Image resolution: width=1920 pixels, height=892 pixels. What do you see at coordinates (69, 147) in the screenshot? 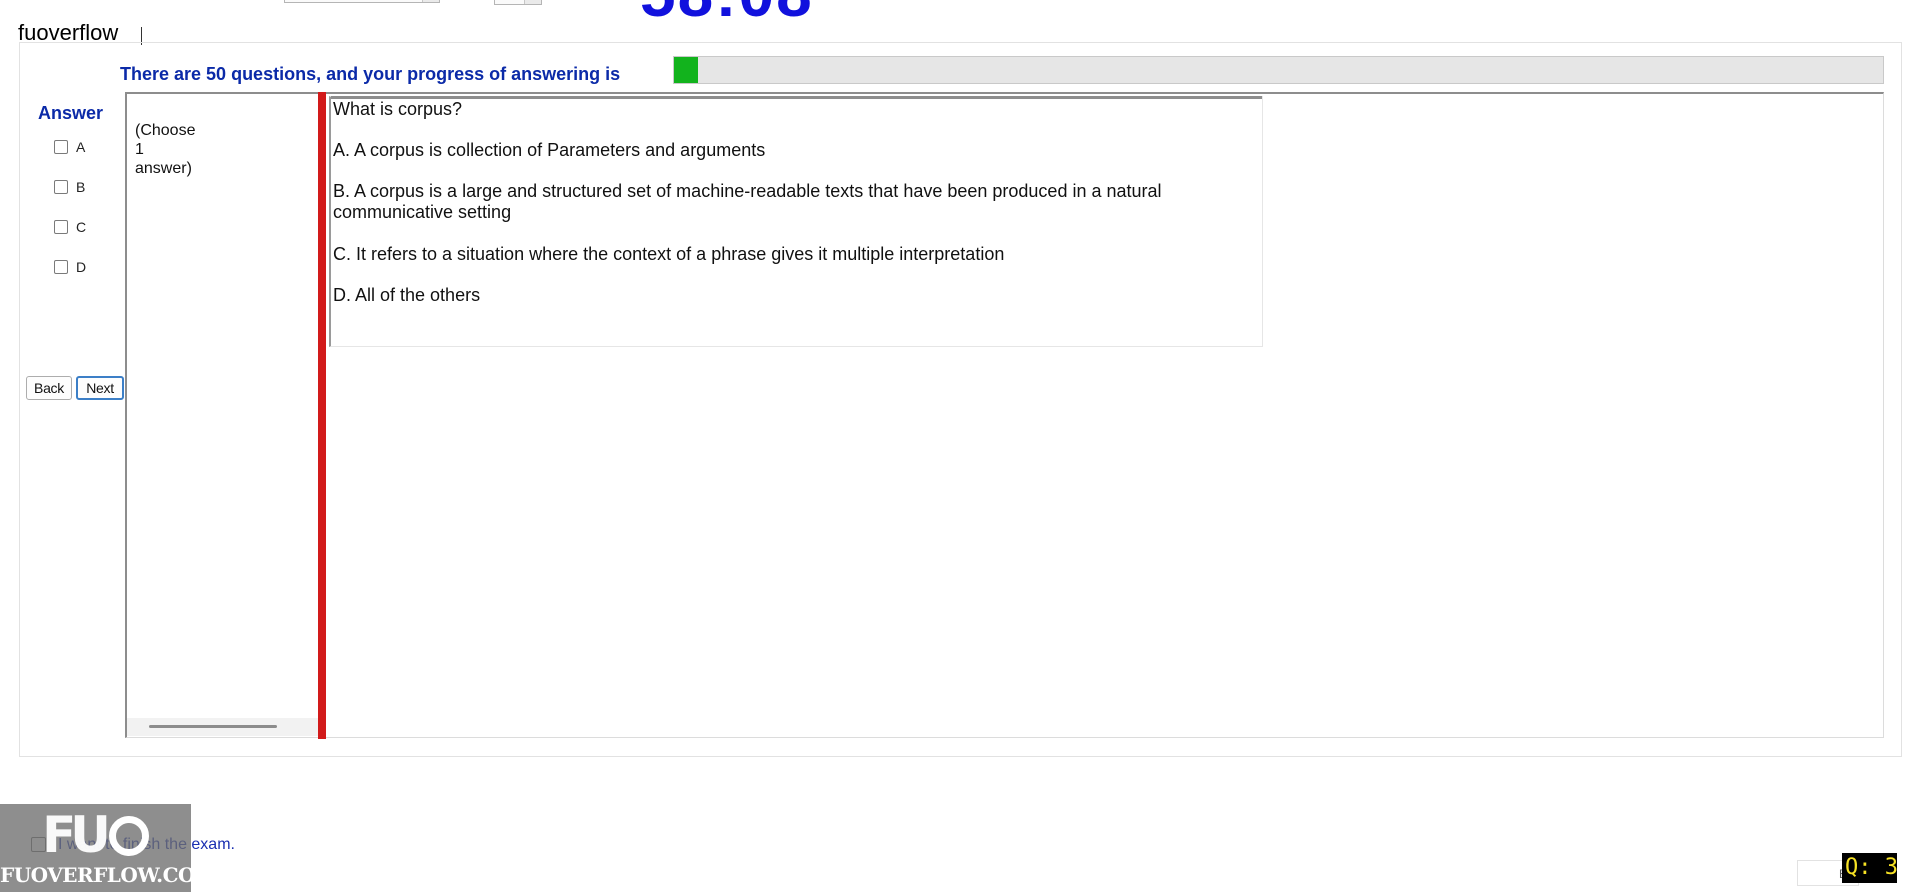
I see `answer-option-a: A` at bounding box center [69, 147].